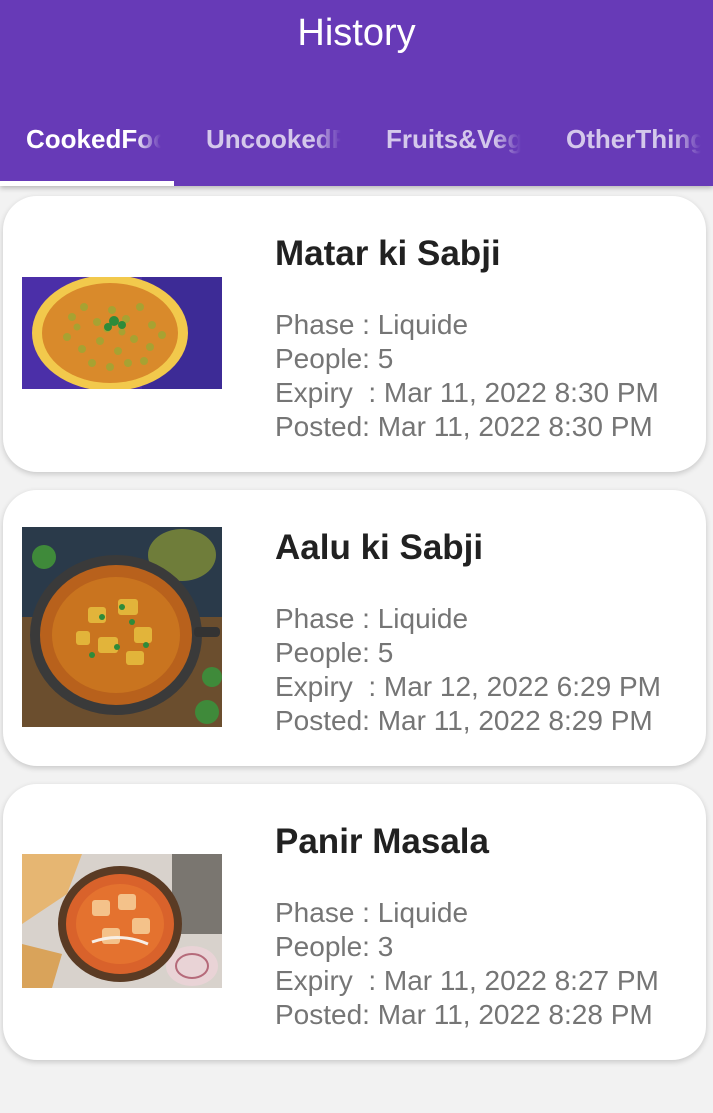 This screenshot has height=1113, width=713. What do you see at coordinates (122, 627) in the screenshot?
I see `potato-curry-image` at bounding box center [122, 627].